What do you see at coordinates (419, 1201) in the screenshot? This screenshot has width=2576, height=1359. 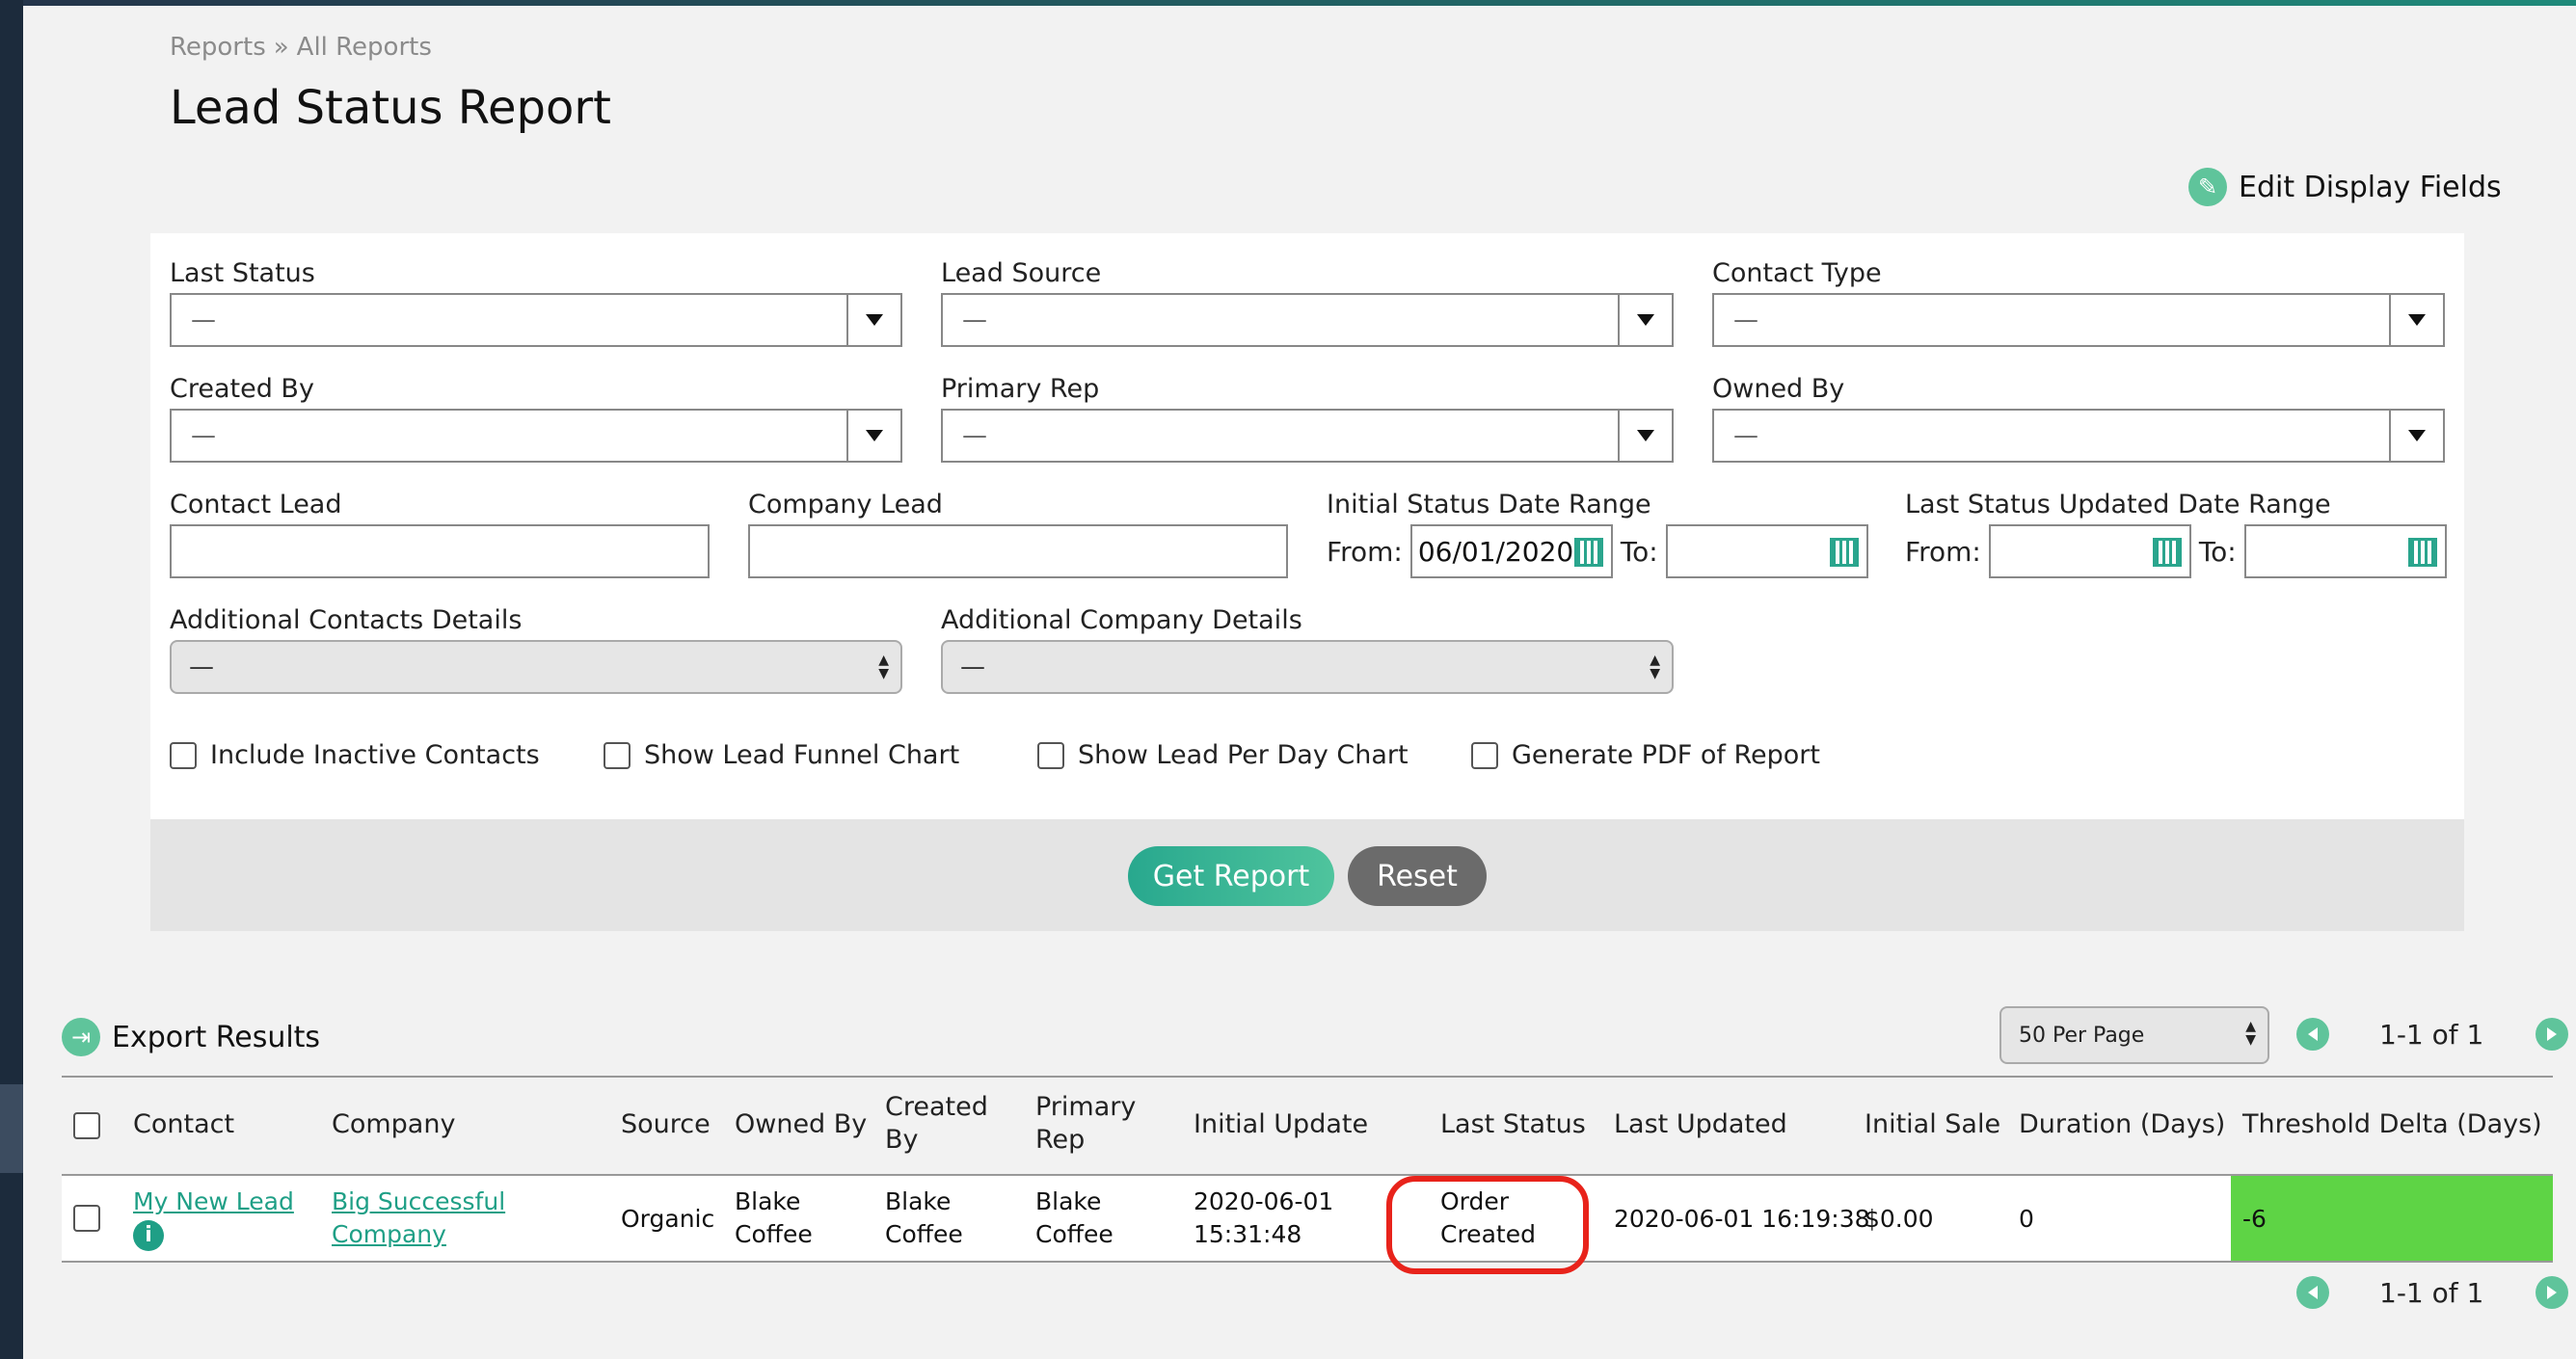 I see `company-link-line1: Big Successful` at bounding box center [419, 1201].